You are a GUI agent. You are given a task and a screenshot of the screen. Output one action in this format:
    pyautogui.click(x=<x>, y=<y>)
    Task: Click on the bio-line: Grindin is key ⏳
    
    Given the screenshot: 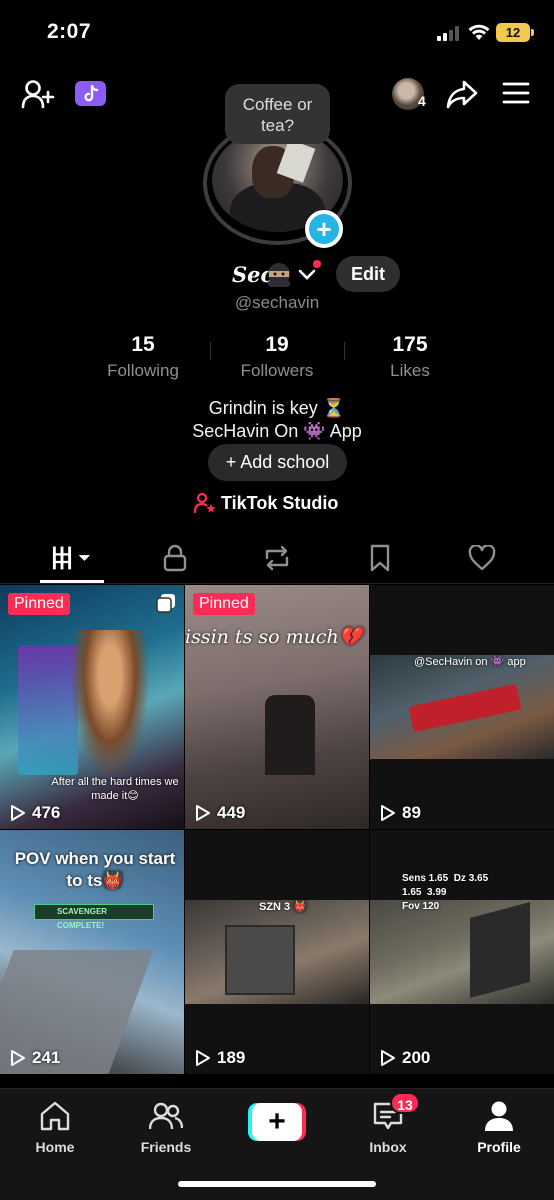 What is the action you would take?
    pyautogui.click(x=277, y=408)
    